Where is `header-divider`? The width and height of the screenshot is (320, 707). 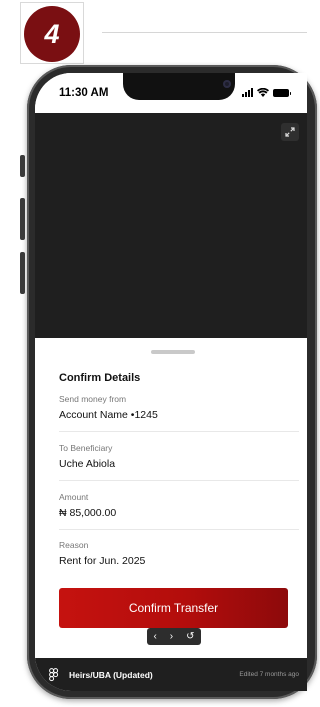 header-divider is located at coordinates (204, 32).